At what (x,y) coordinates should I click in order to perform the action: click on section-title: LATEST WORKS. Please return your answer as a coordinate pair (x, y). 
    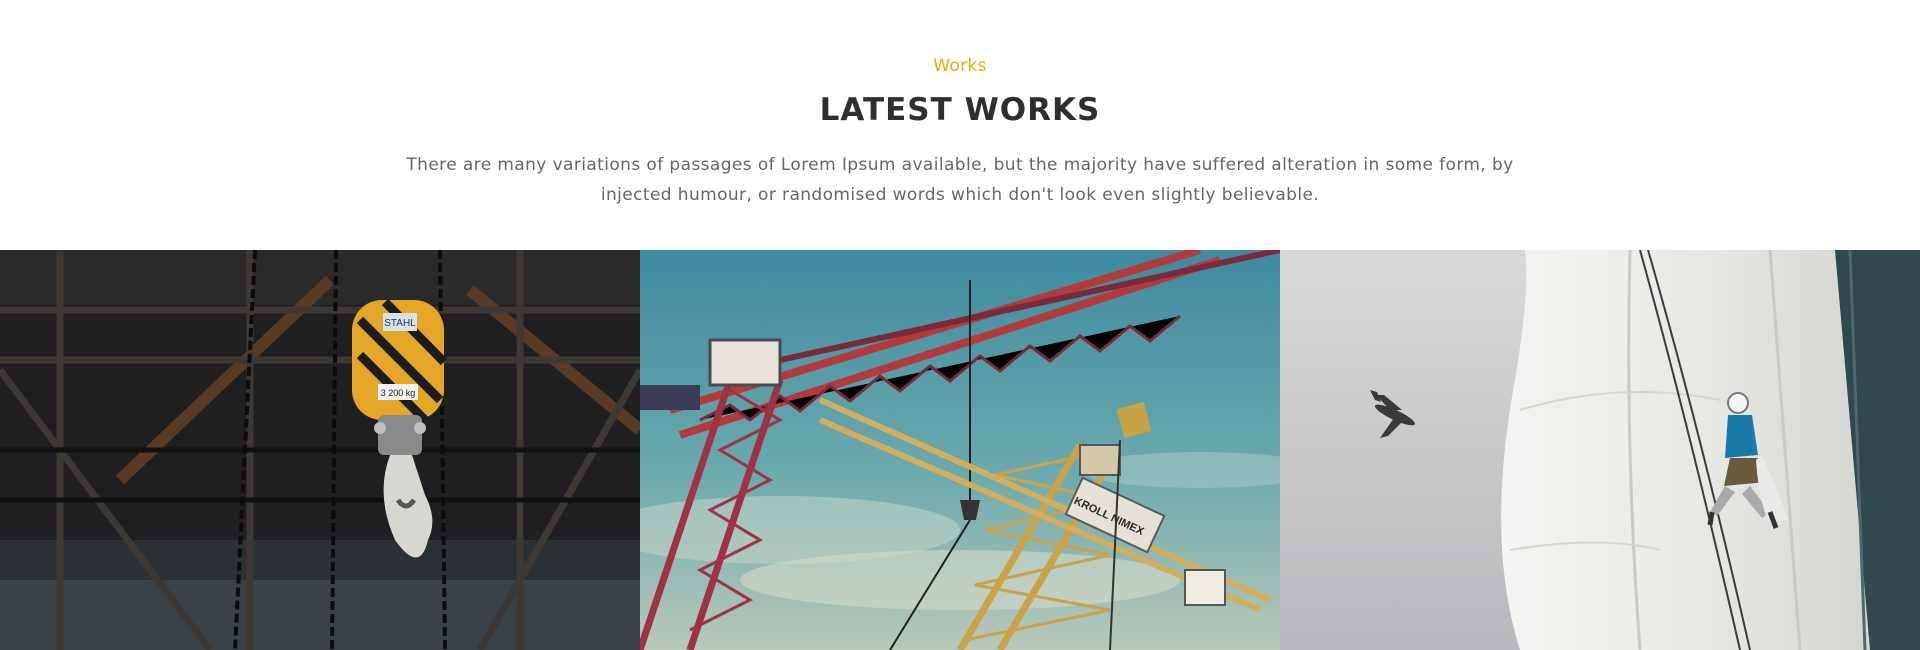
    Looking at the image, I should click on (960, 110).